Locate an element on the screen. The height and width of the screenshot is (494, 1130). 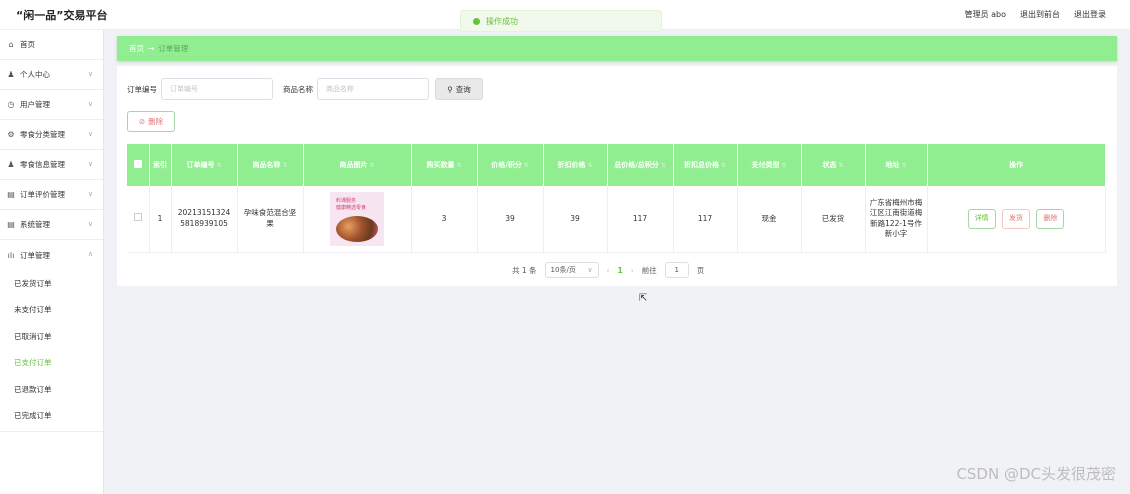
sidebar-item-system: ▤ 系统管理 ∨ is located at coordinates (51, 225).